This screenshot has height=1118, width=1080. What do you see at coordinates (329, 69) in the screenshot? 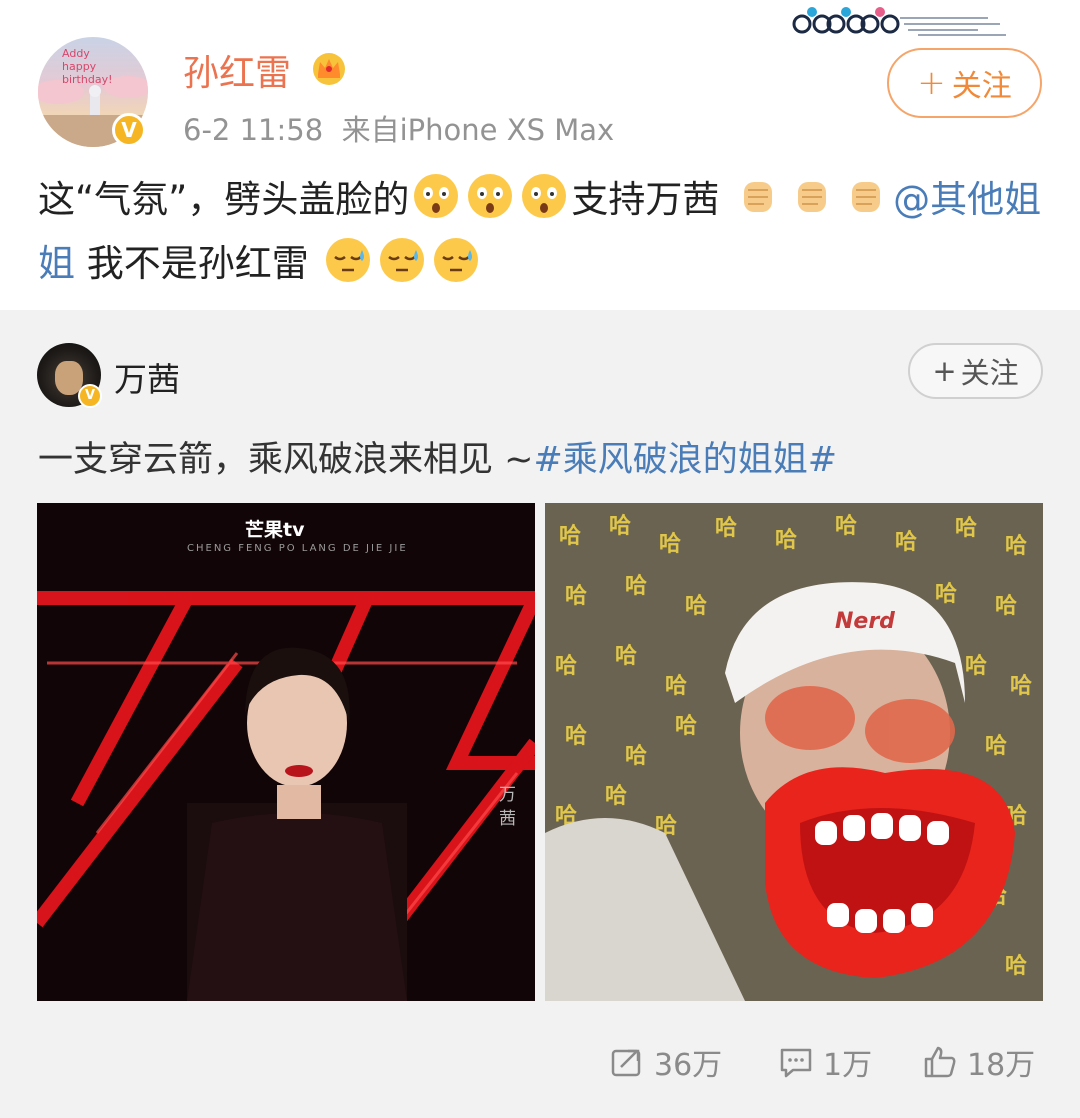
I see `crown-icon` at bounding box center [329, 69].